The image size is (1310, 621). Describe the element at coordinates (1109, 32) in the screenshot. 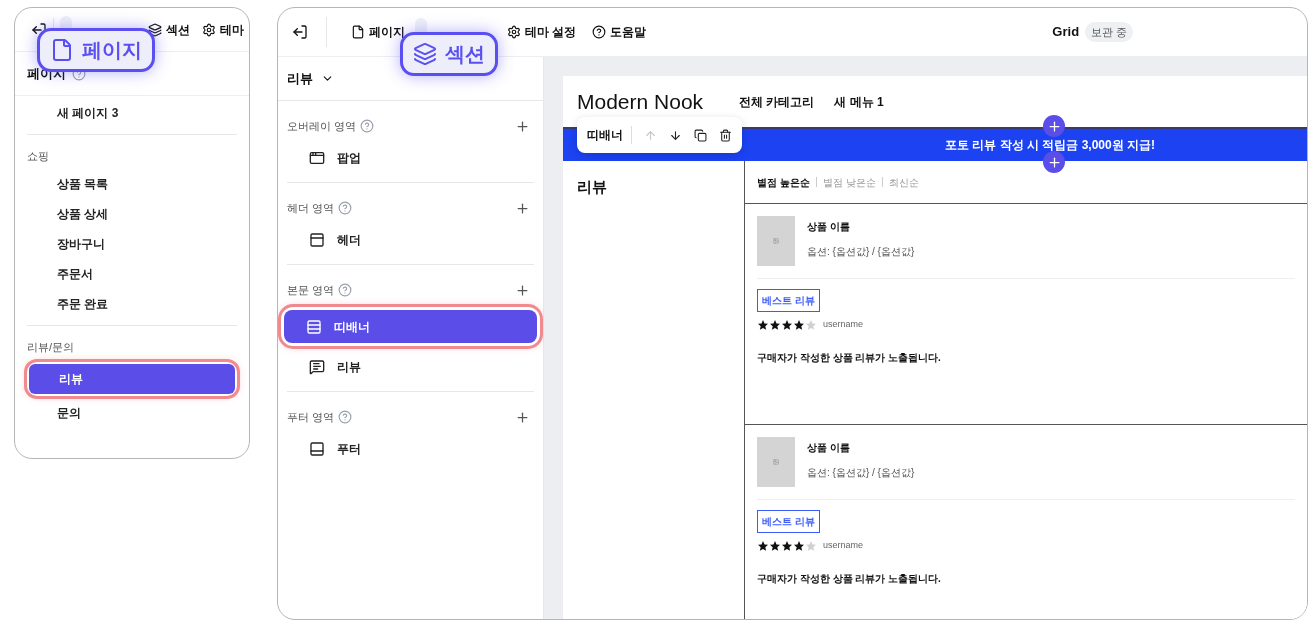

I see `status-badge: 보관 중` at that location.